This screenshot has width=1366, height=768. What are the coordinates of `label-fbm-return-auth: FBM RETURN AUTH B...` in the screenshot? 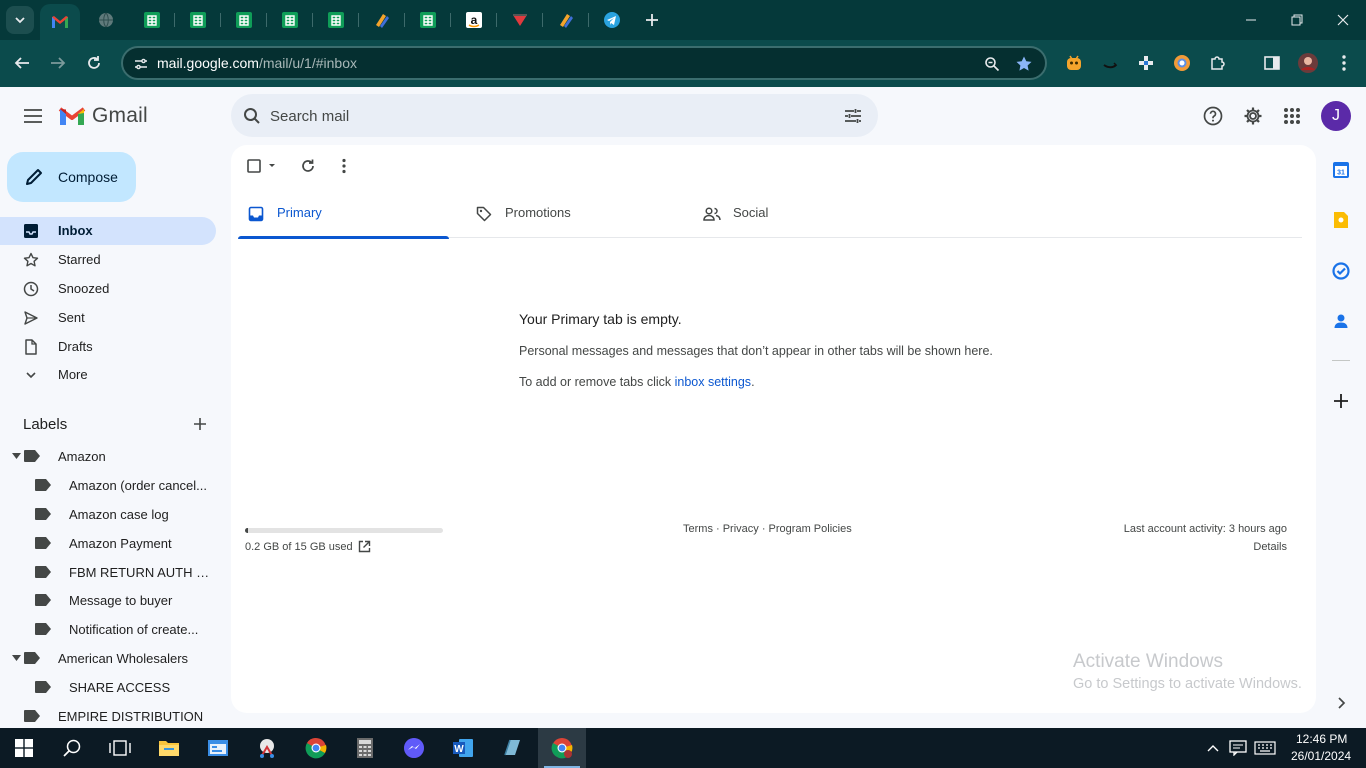 It's located at (108, 572).